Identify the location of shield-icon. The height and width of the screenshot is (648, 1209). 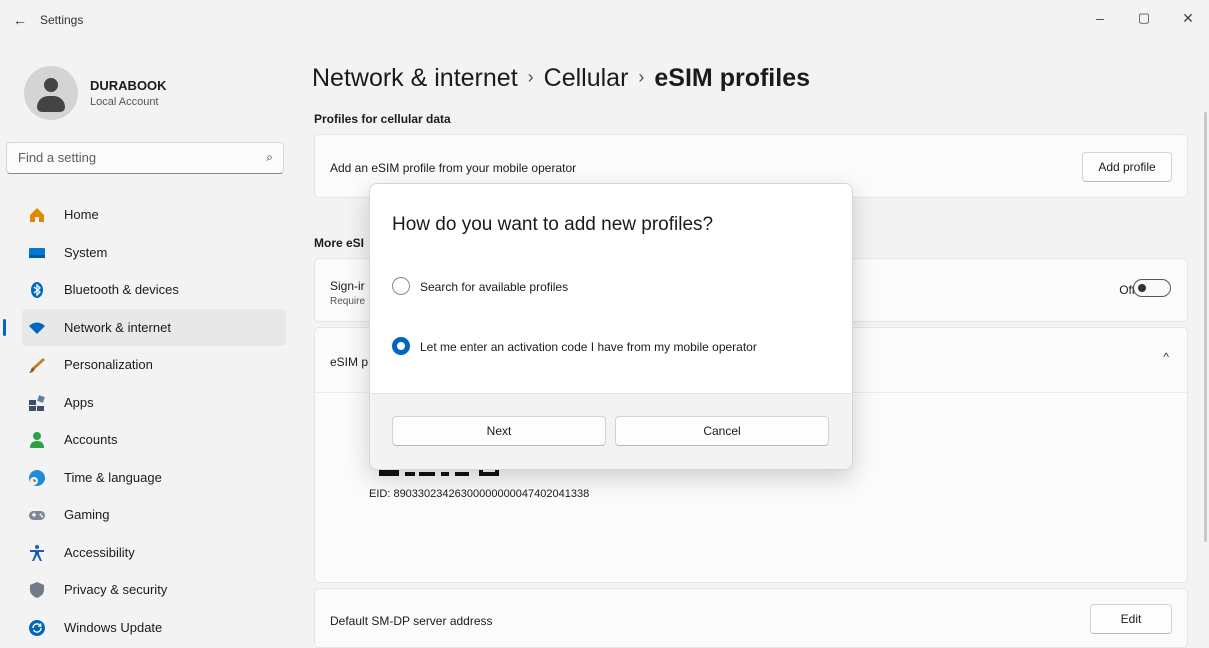
(37, 590).